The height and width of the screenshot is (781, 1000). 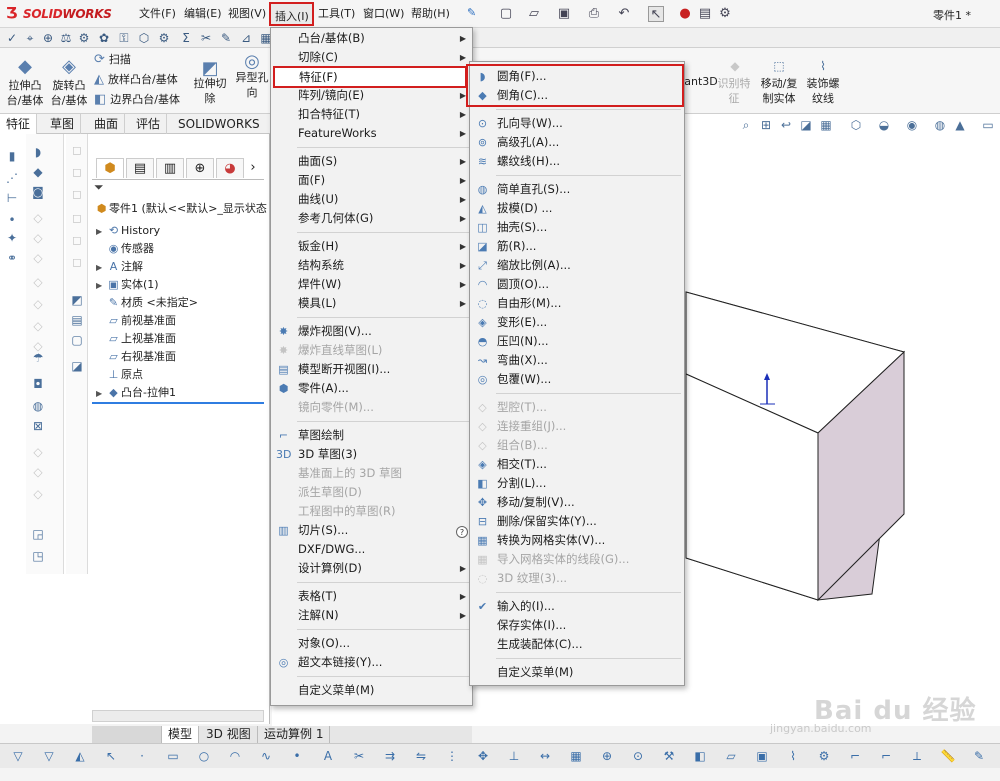 What do you see at coordinates (371, 114) in the screenshot?
I see `insert-menu-item: 扣合特征(T) ▶` at bounding box center [371, 114].